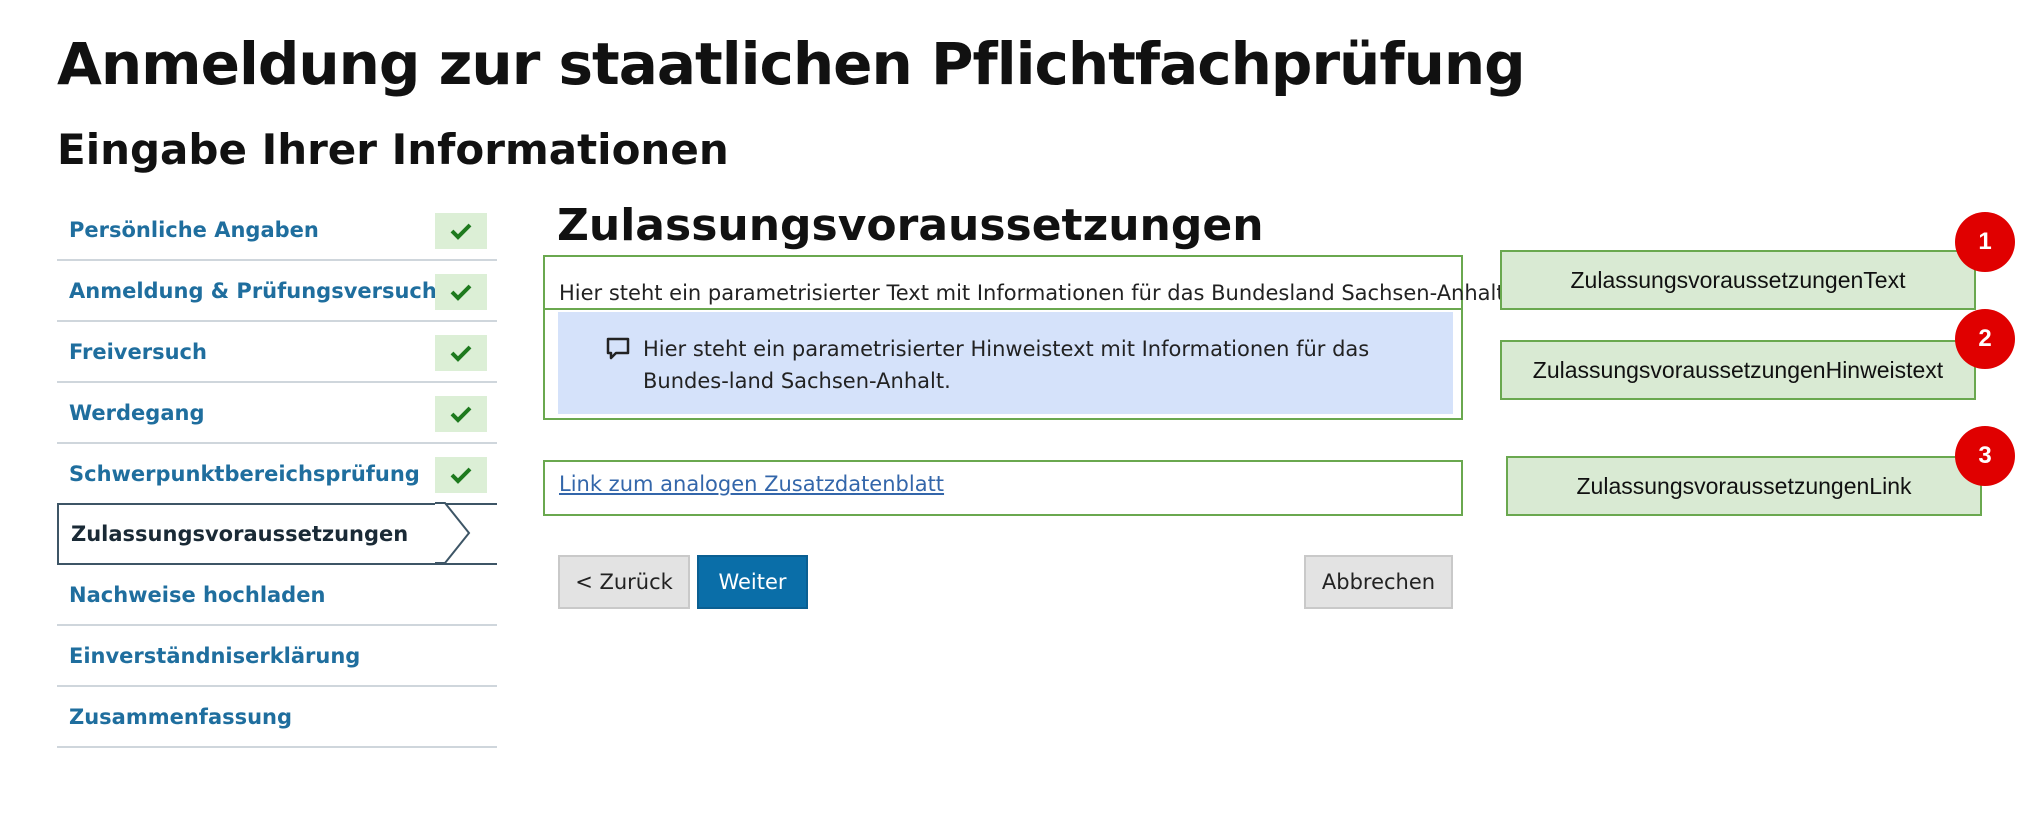  Describe the element at coordinates (1985, 456) in the screenshot. I see `annotation-badge-3: 3` at that location.